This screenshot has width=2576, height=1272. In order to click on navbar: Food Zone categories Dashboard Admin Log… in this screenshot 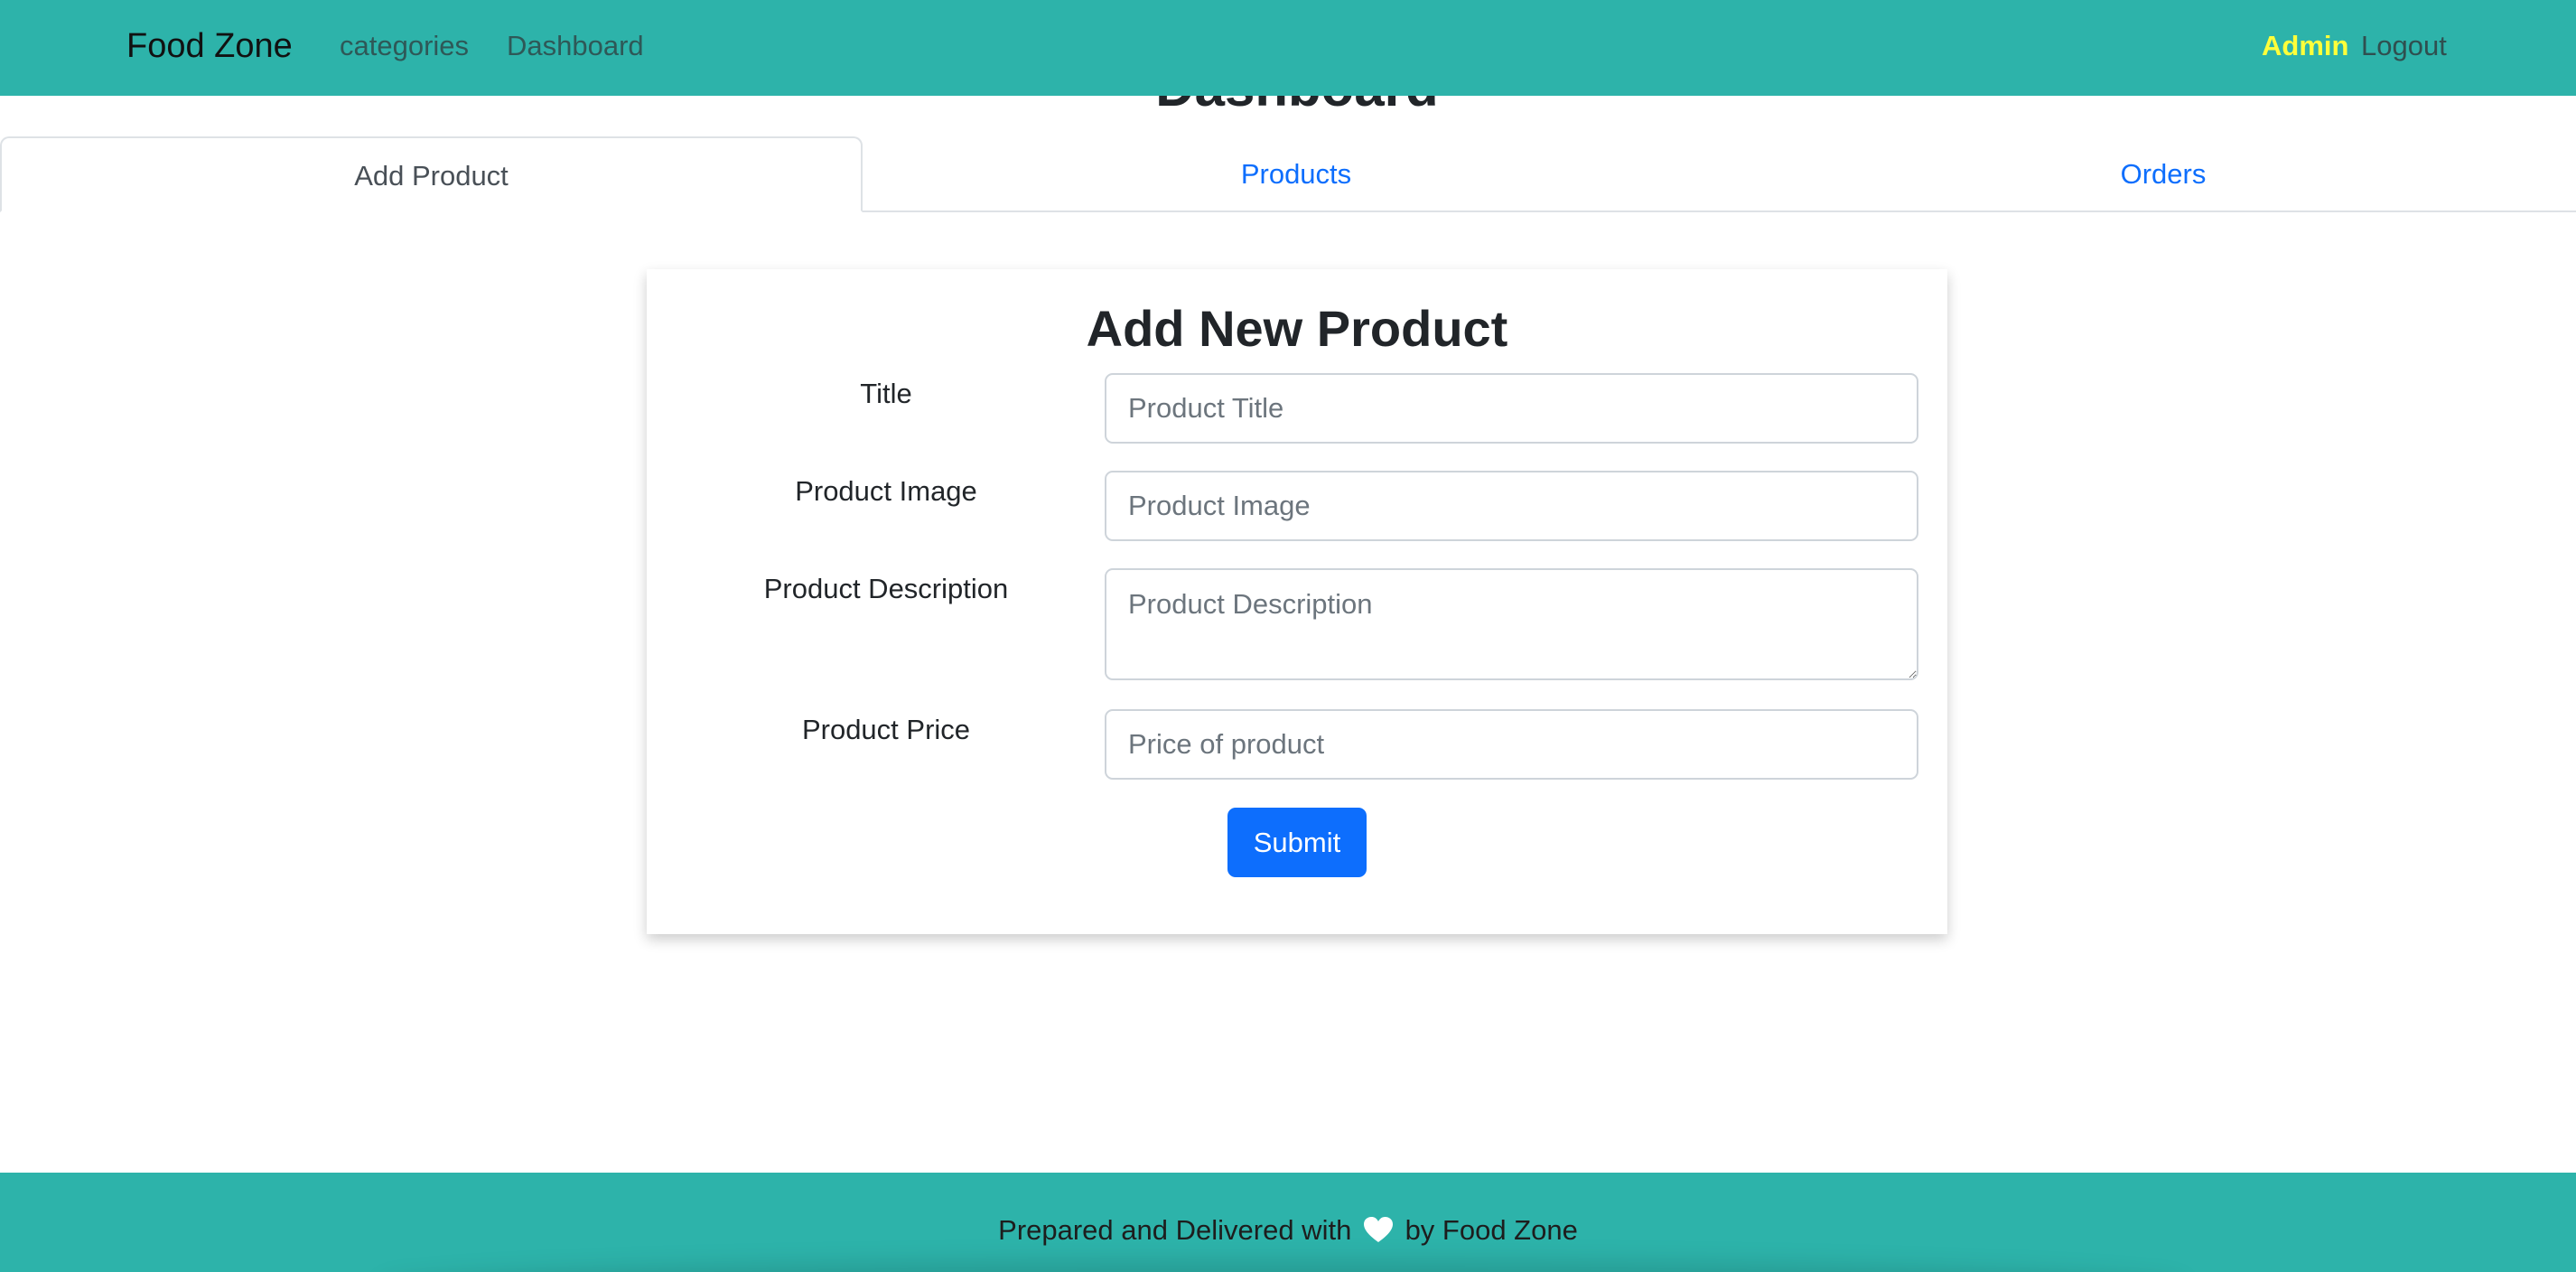, I will do `click(1288, 48)`.